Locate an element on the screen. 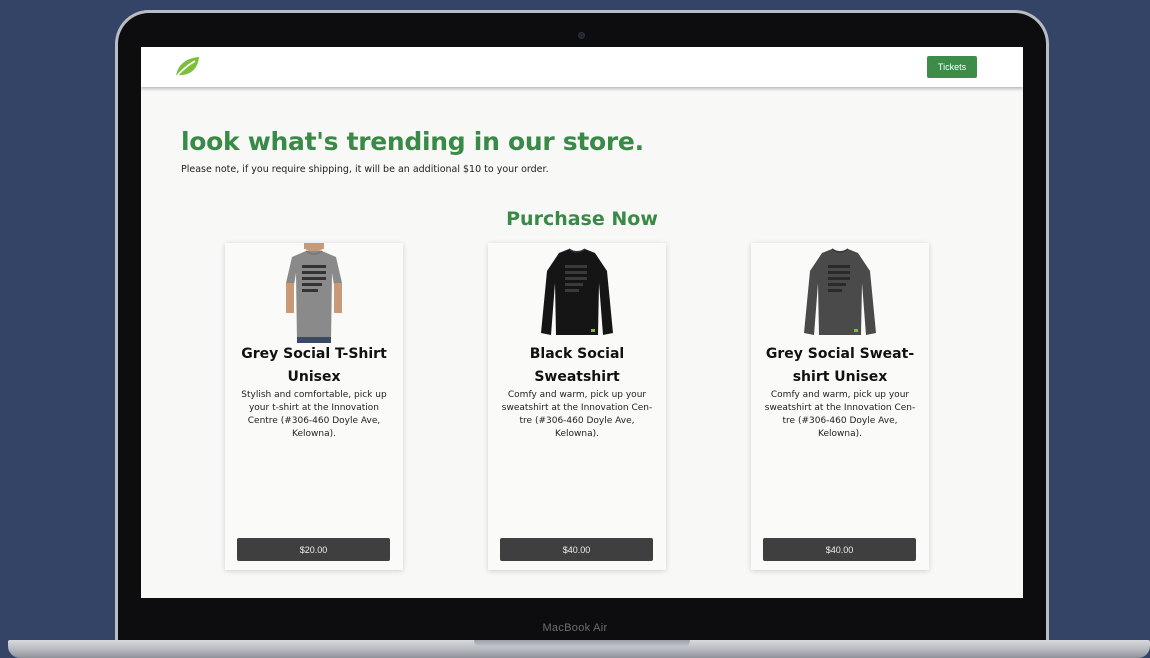  product-title: Grey Social T-Shirt Unisex is located at coordinates (314, 365).